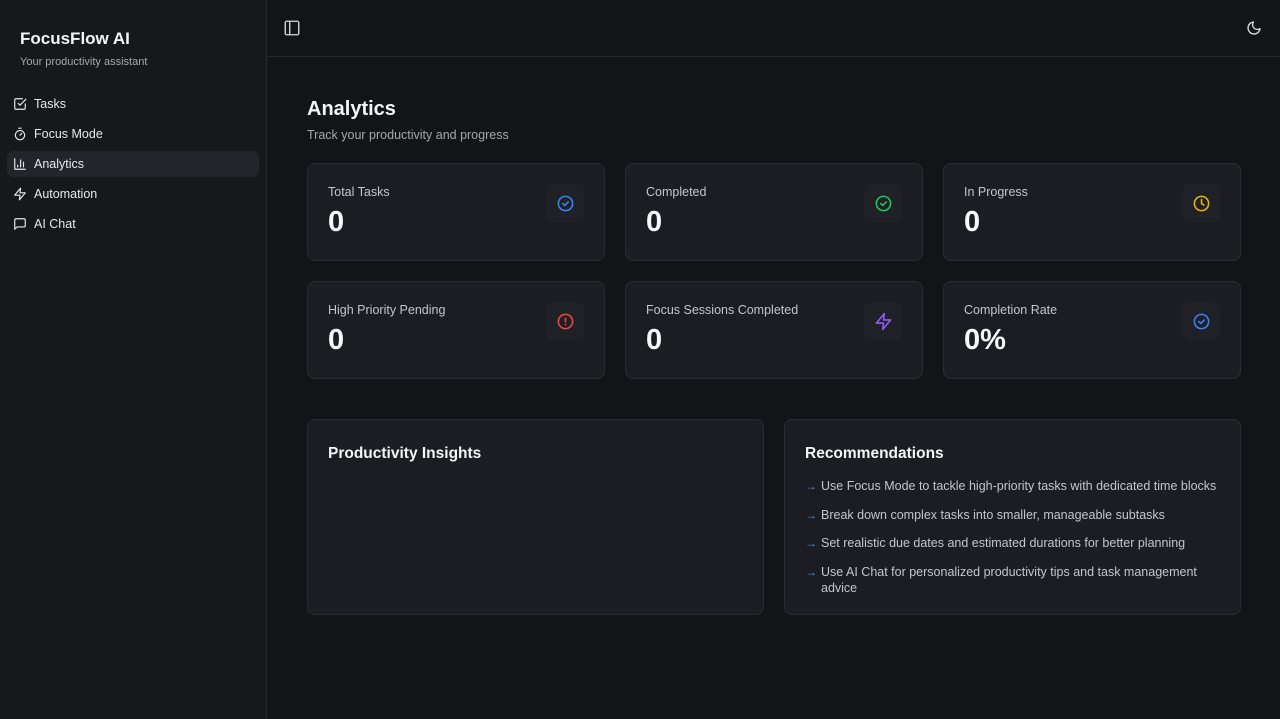  What do you see at coordinates (1011, 310) in the screenshot?
I see `stat-label: Completion Rate` at bounding box center [1011, 310].